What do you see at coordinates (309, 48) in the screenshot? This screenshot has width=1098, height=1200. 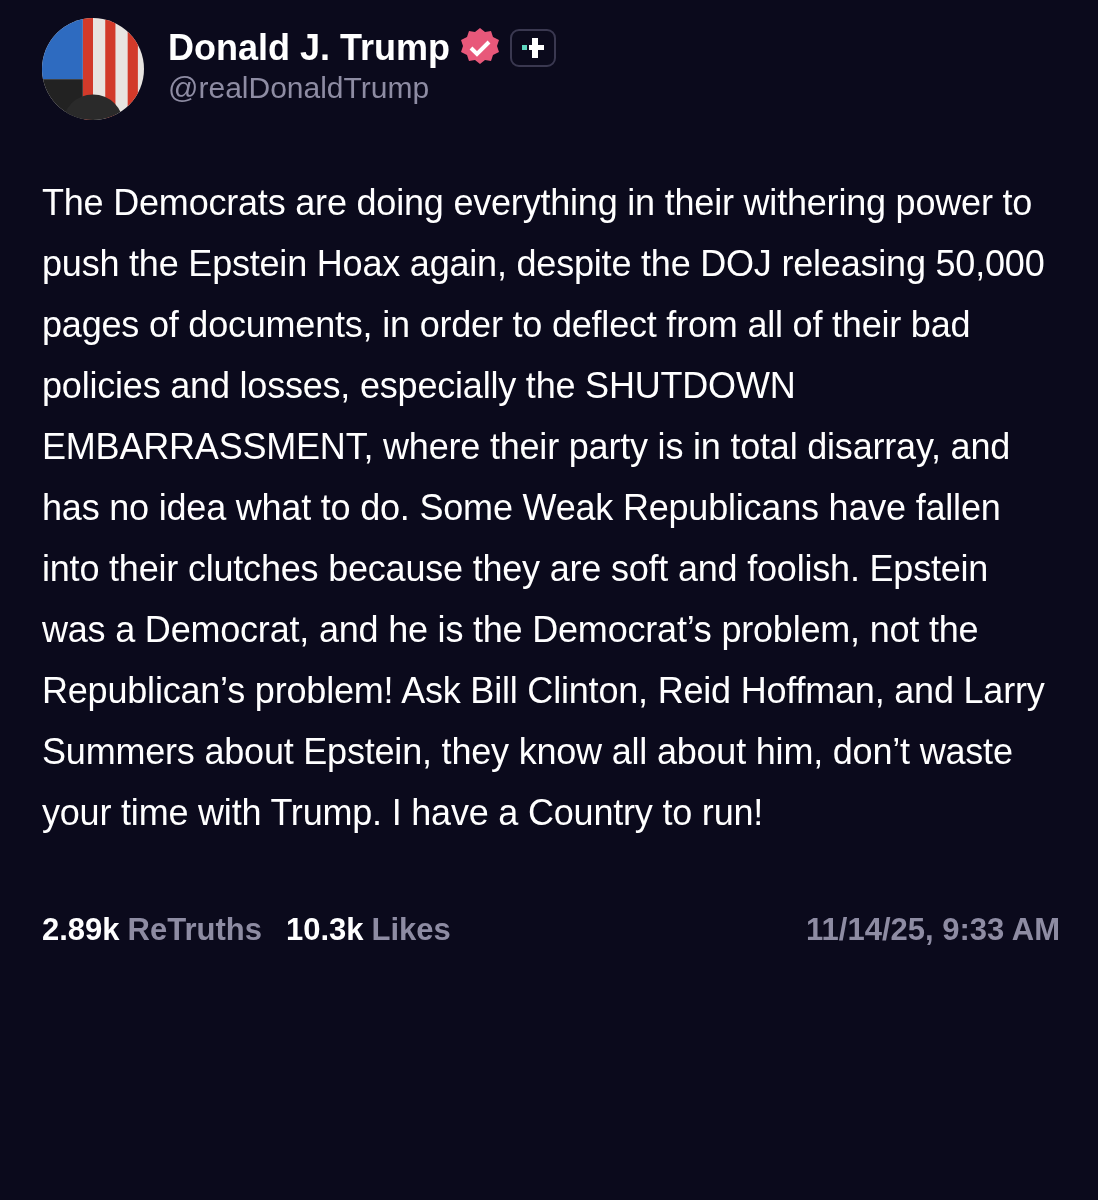 I see `display-name: Donald J. Trump` at bounding box center [309, 48].